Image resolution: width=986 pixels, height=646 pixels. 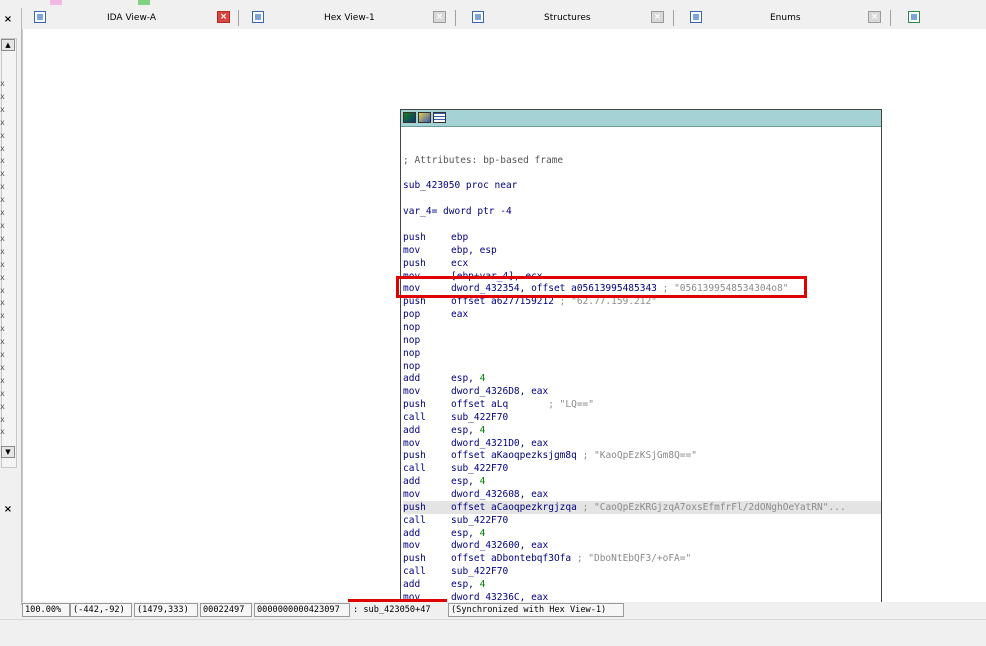 I want to click on node-rename-icon, so click(x=424, y=117).